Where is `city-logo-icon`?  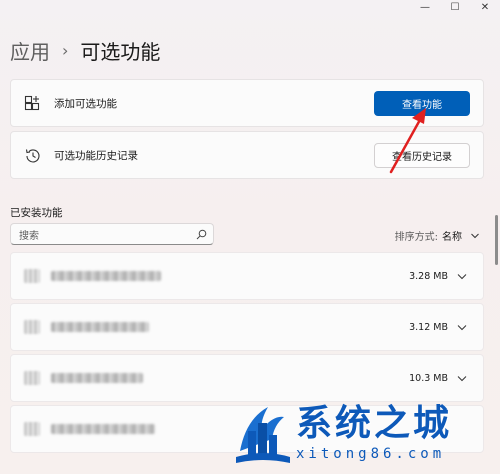
city-logo-icon is located at coordinates (263, 435).